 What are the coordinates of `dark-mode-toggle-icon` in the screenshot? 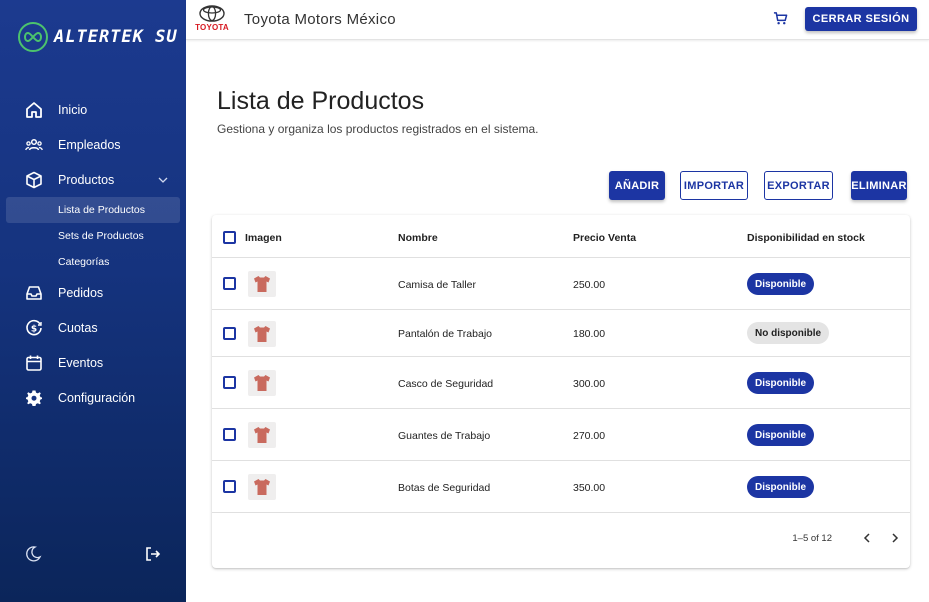 It's located at (33, 556).